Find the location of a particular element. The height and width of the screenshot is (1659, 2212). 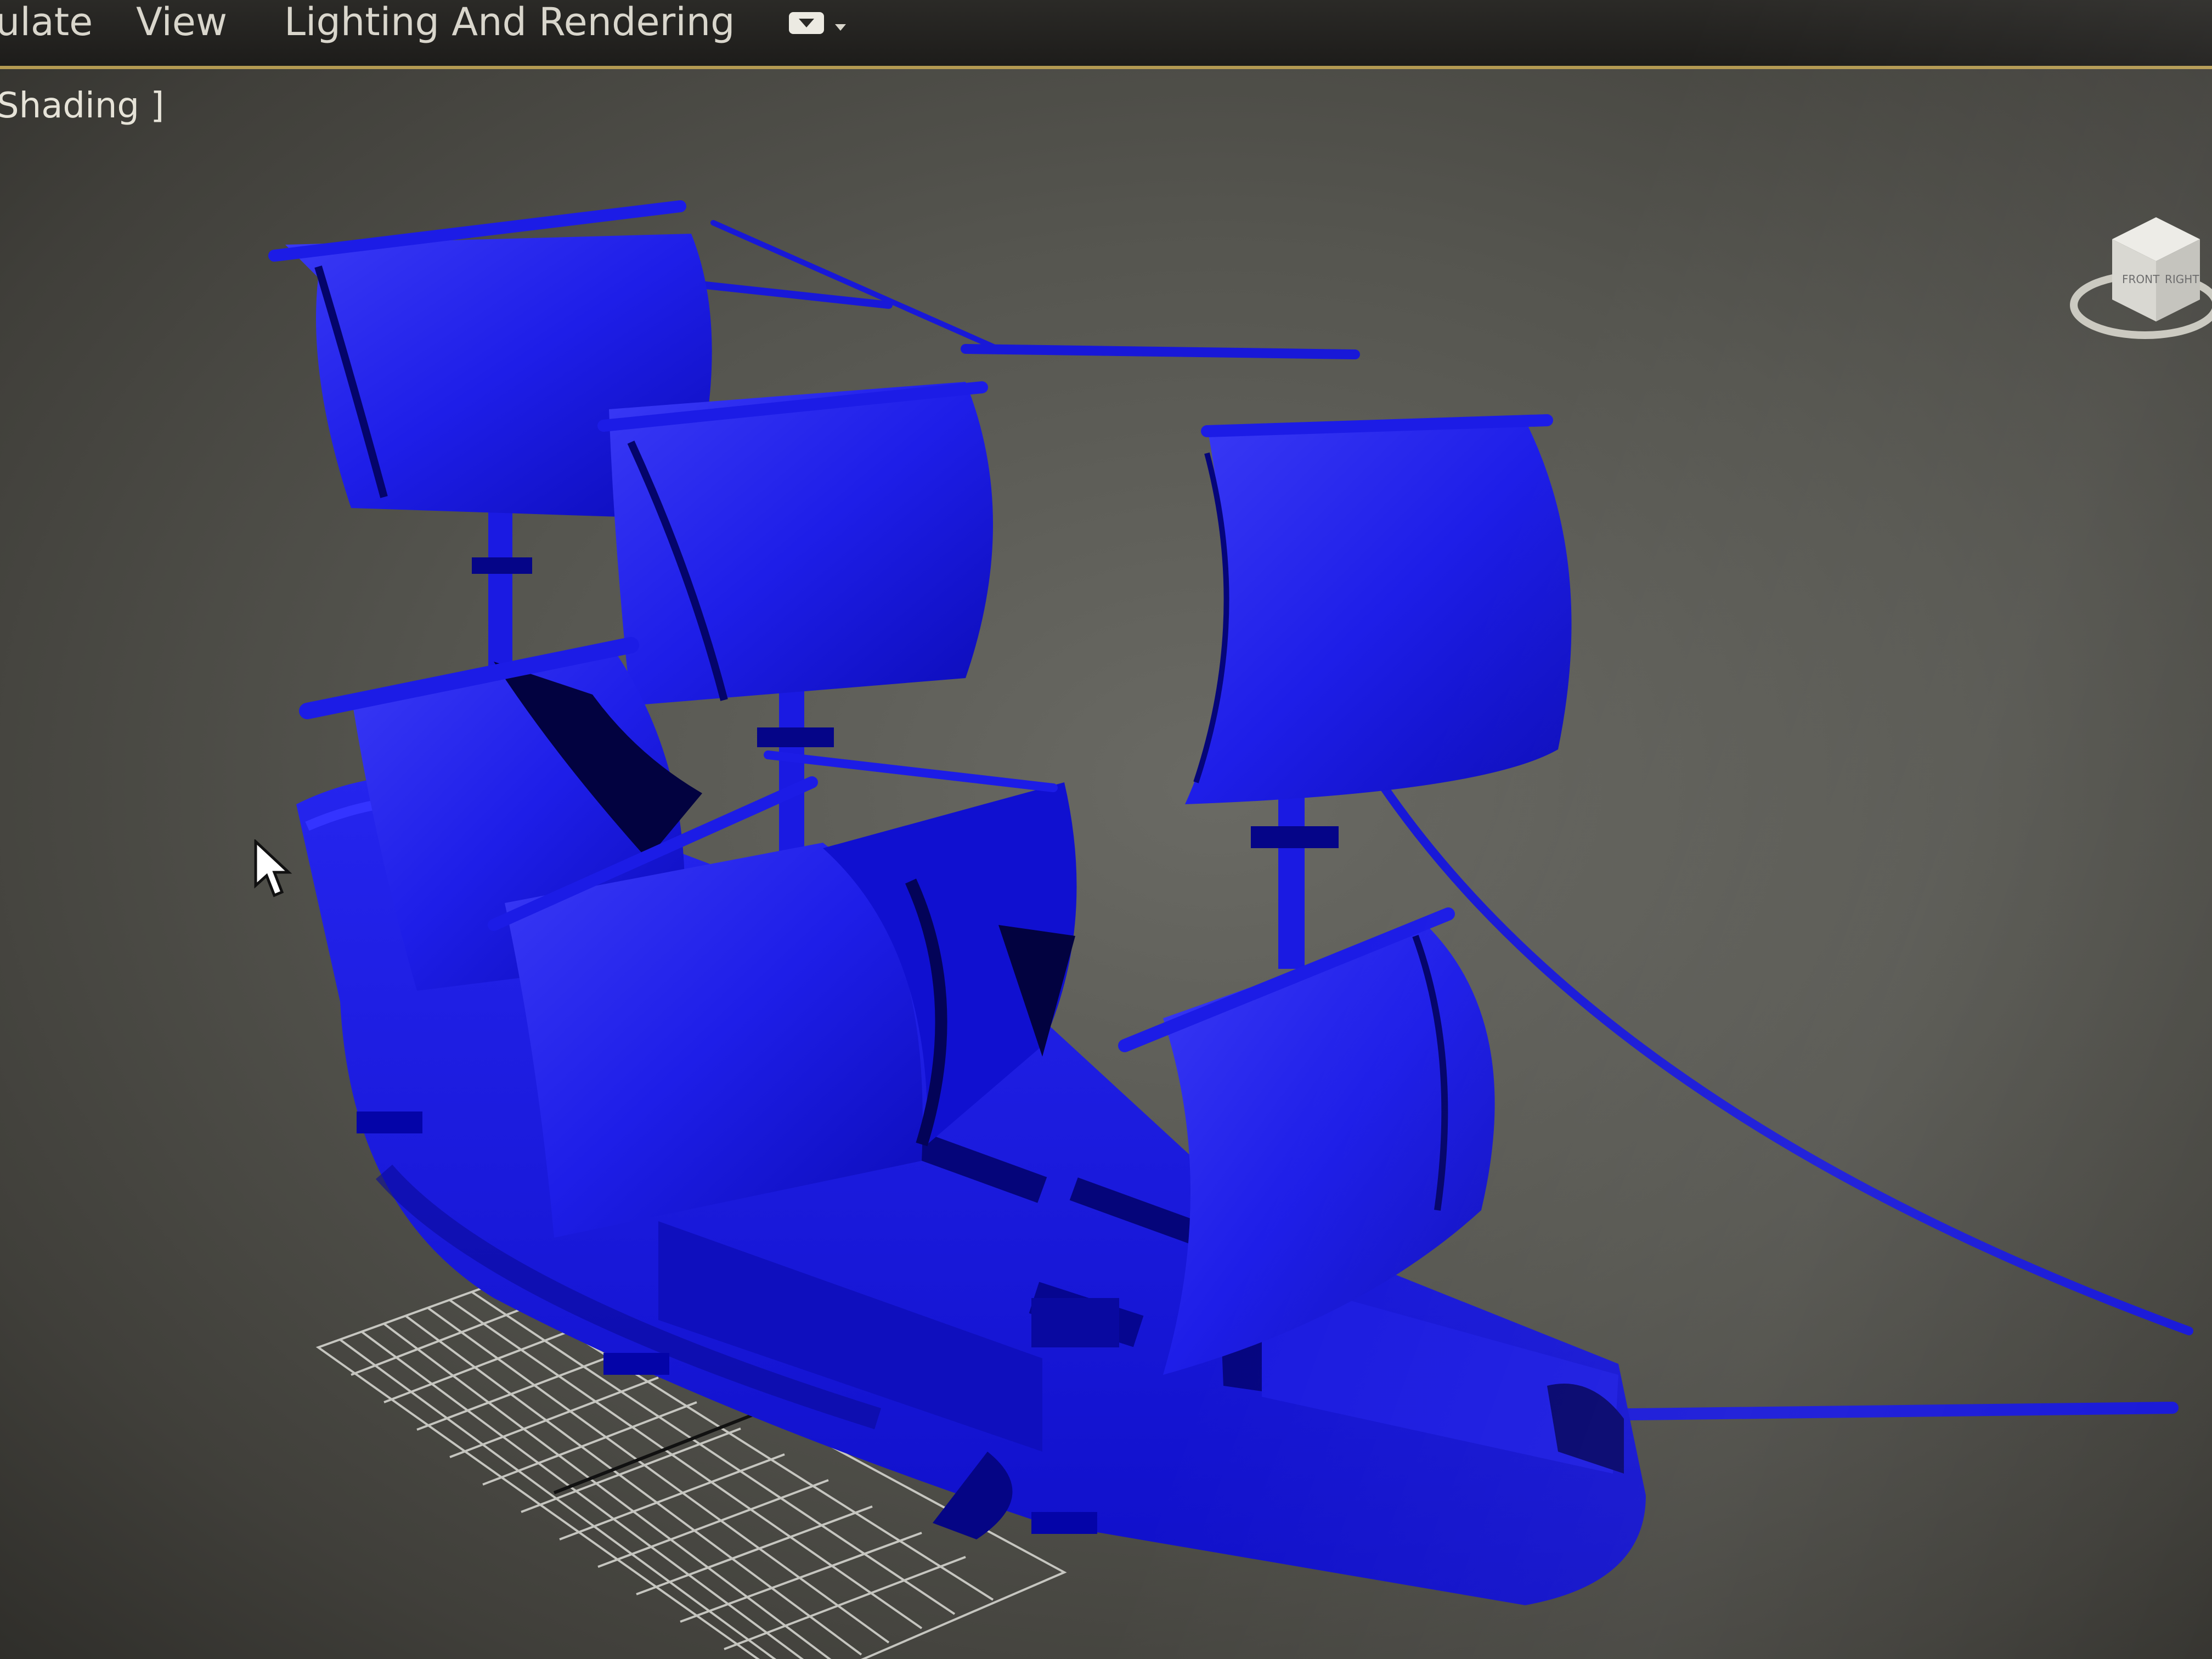

viewcube-front-label: FRONT is located at coordinates (2141, 279).